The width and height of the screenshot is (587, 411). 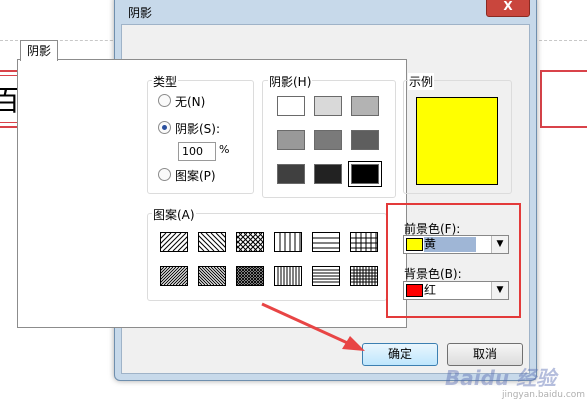 I want to click on watermark-logo: Baidu 经验, so click(x=501, y=378).